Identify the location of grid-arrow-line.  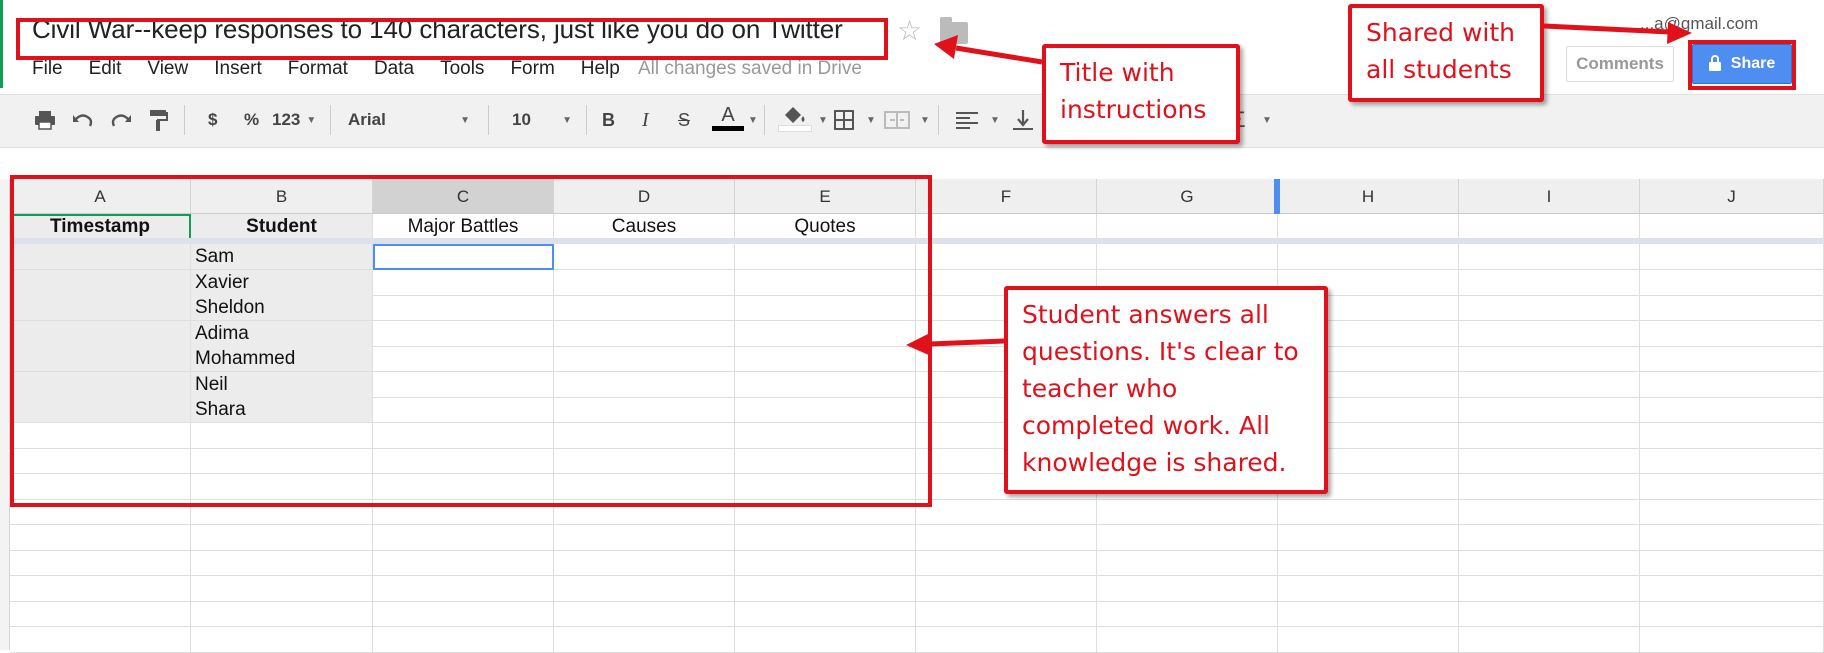
(967, 342).